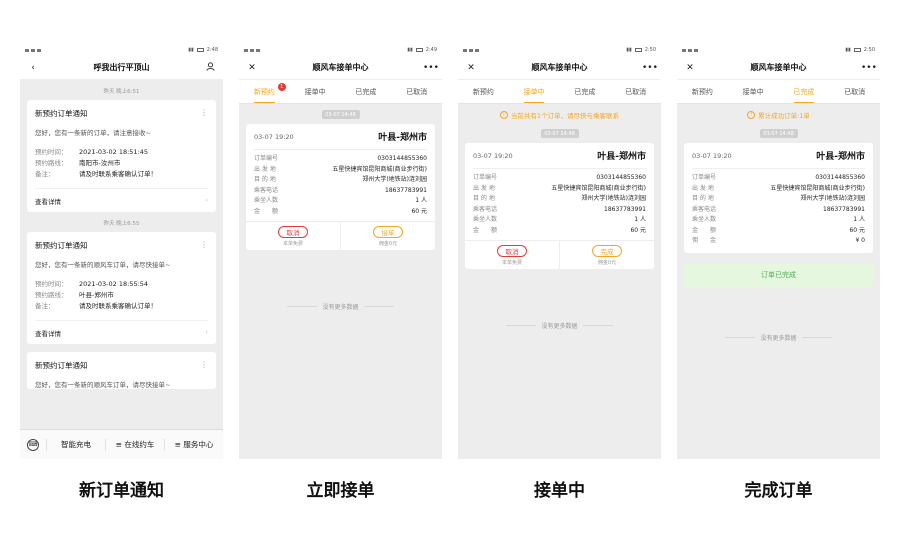 This screenshot has width=900, height=540. What do you see at coordinates (74, 295) in the screenshot?
I see `info-row: 预约路线： 叶县-郑州市` at bounding box center [74, 295].